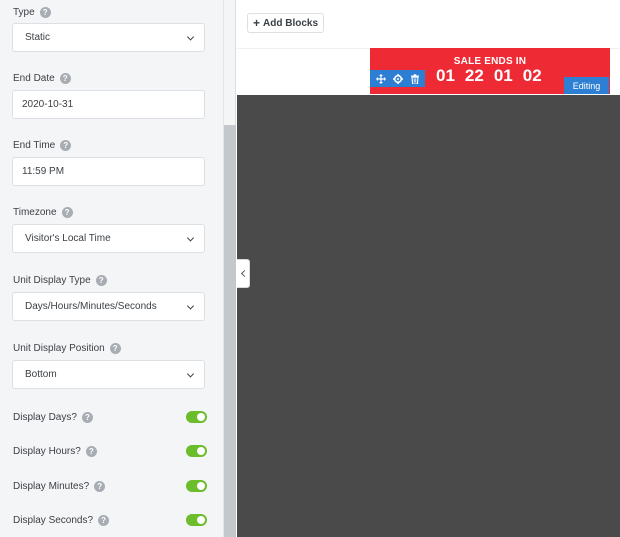  Describe the element at coordinates (60, 280) in the screenshot. I see `unit-display-type-label: Unit Display Type ?` at that location.